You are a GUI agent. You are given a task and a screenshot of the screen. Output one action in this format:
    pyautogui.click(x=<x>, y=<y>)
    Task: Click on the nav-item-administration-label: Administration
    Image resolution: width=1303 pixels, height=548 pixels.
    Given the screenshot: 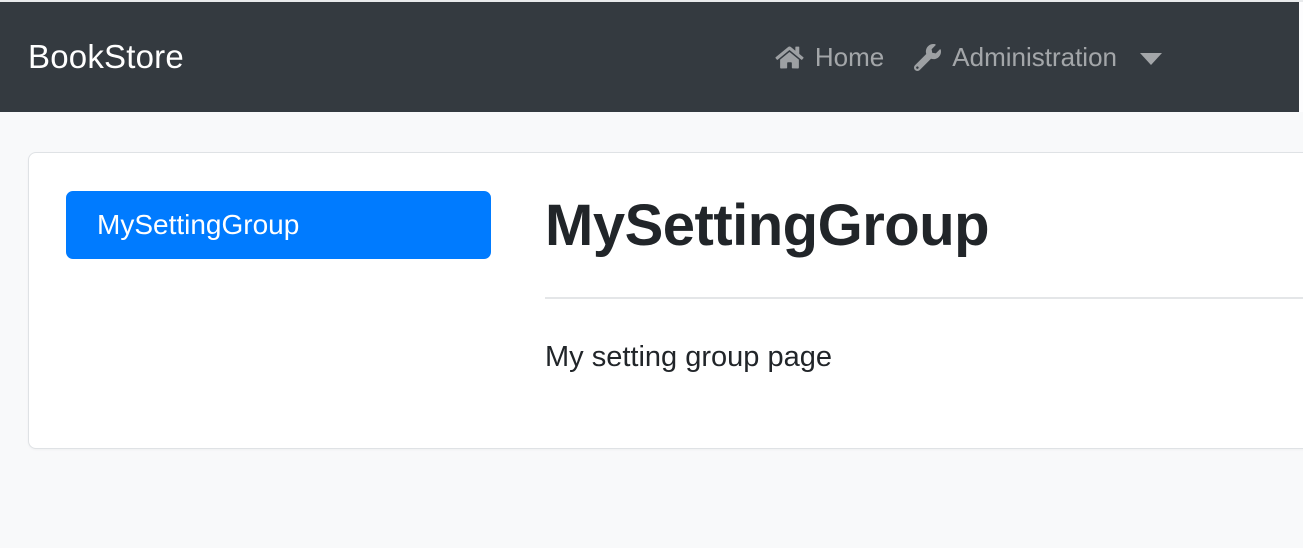 What is the action you would take?
    pyautogui.click(x=1034, y=56)
    